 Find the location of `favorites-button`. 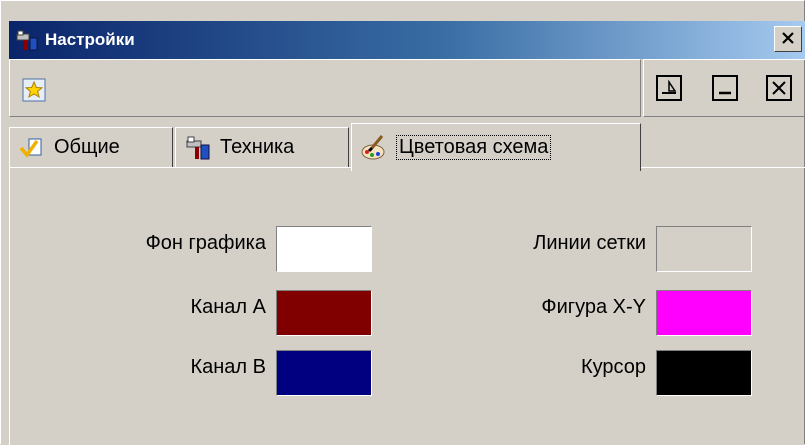

favorites-button is located at coordinates (34, 90).